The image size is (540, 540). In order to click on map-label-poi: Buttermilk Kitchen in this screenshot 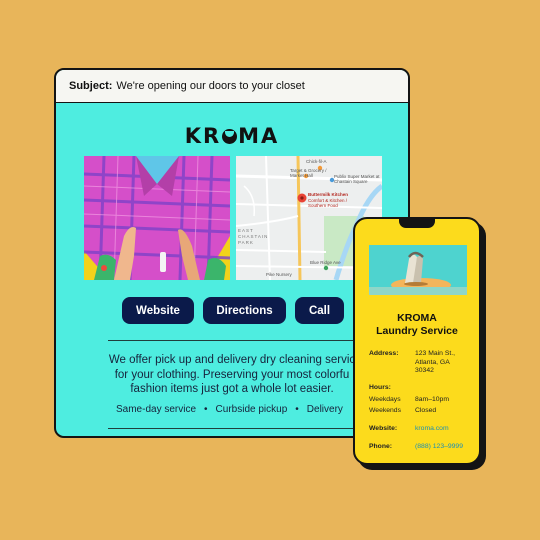, I will do `click(328, 194)`.